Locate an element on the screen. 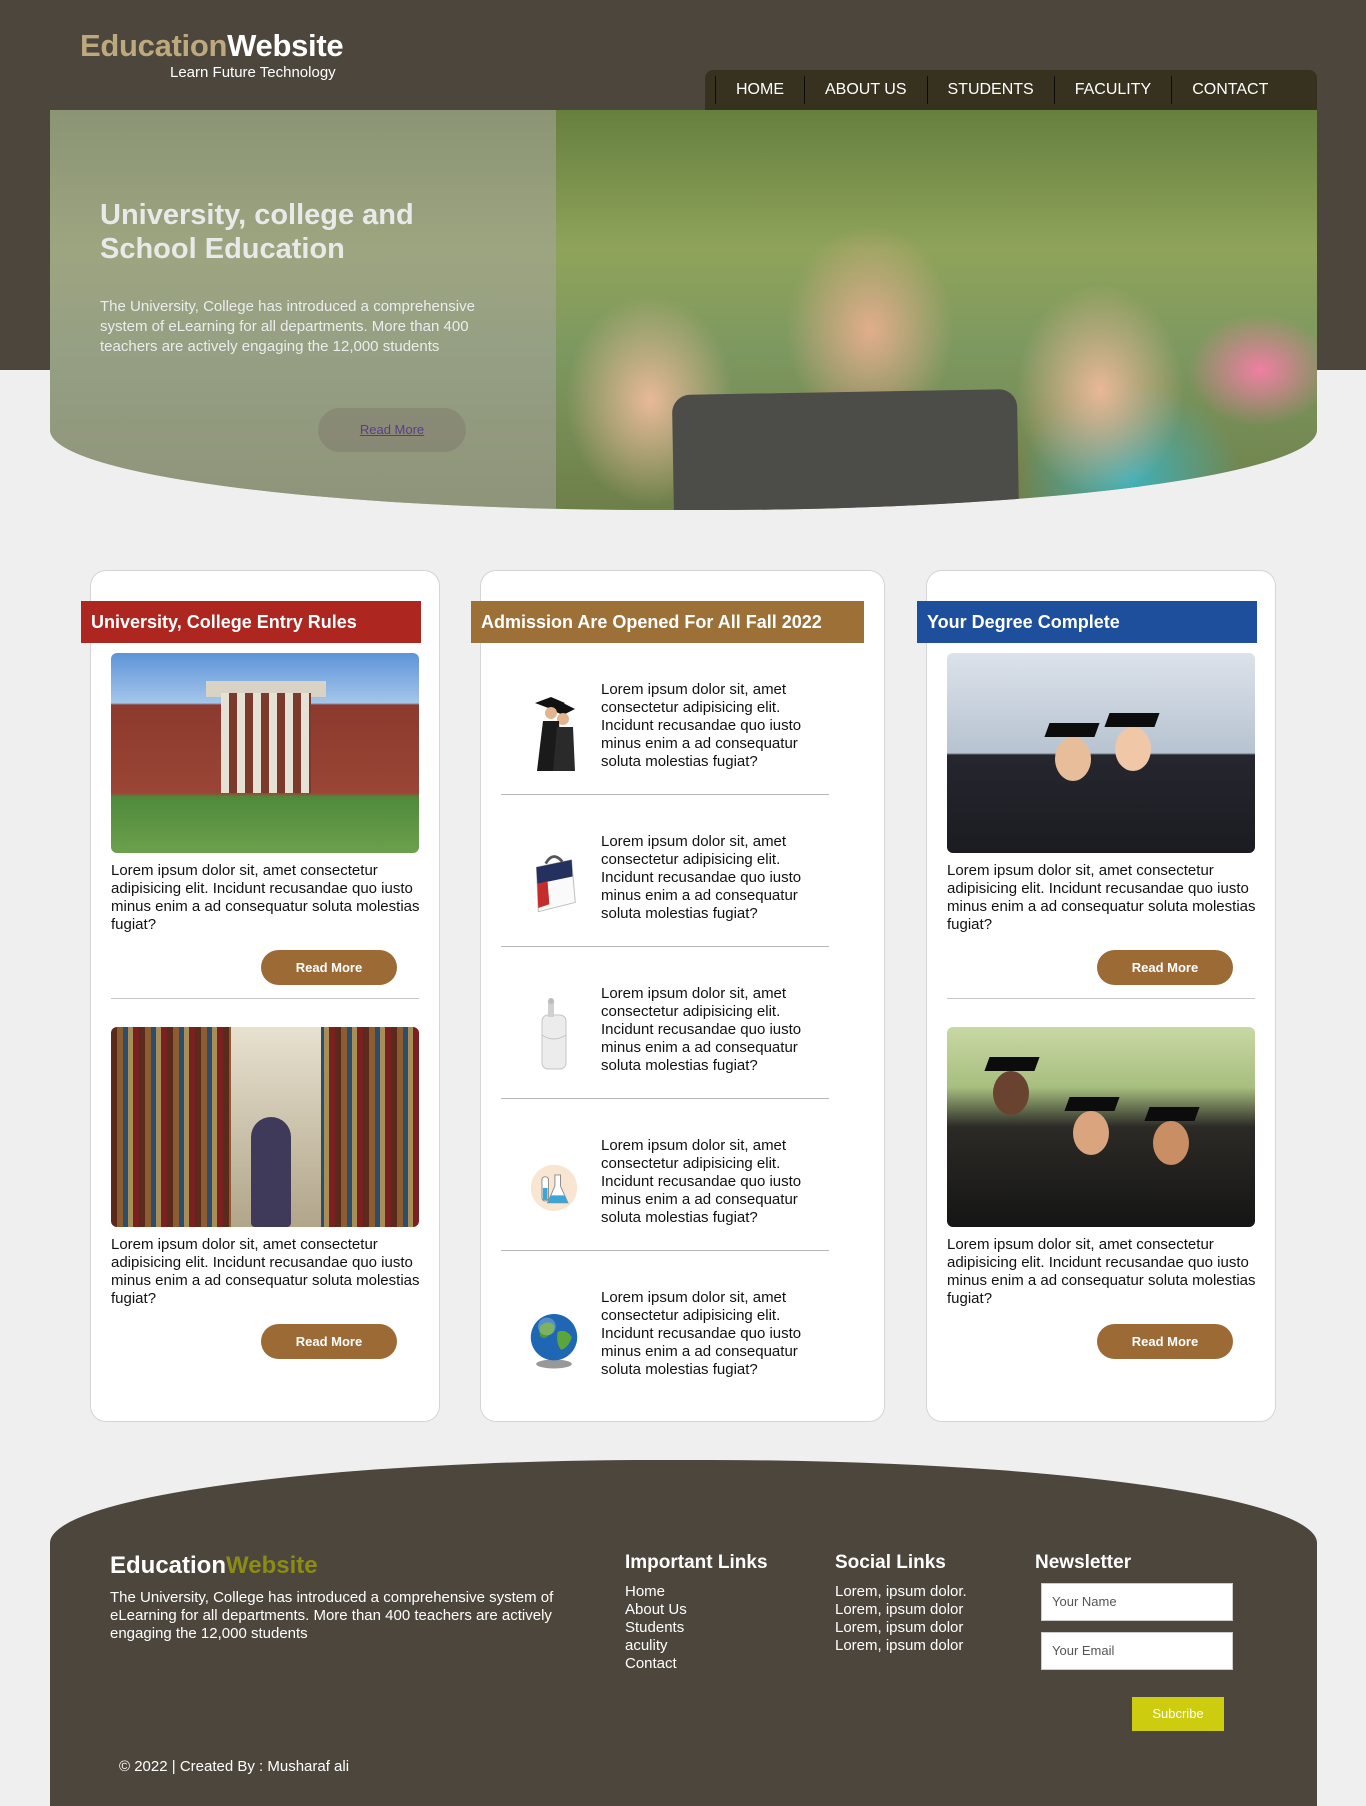 The height and width of the screenshot is (1806, 1366). footer-logo-part1: Education is located at coordinates (168, 1565).